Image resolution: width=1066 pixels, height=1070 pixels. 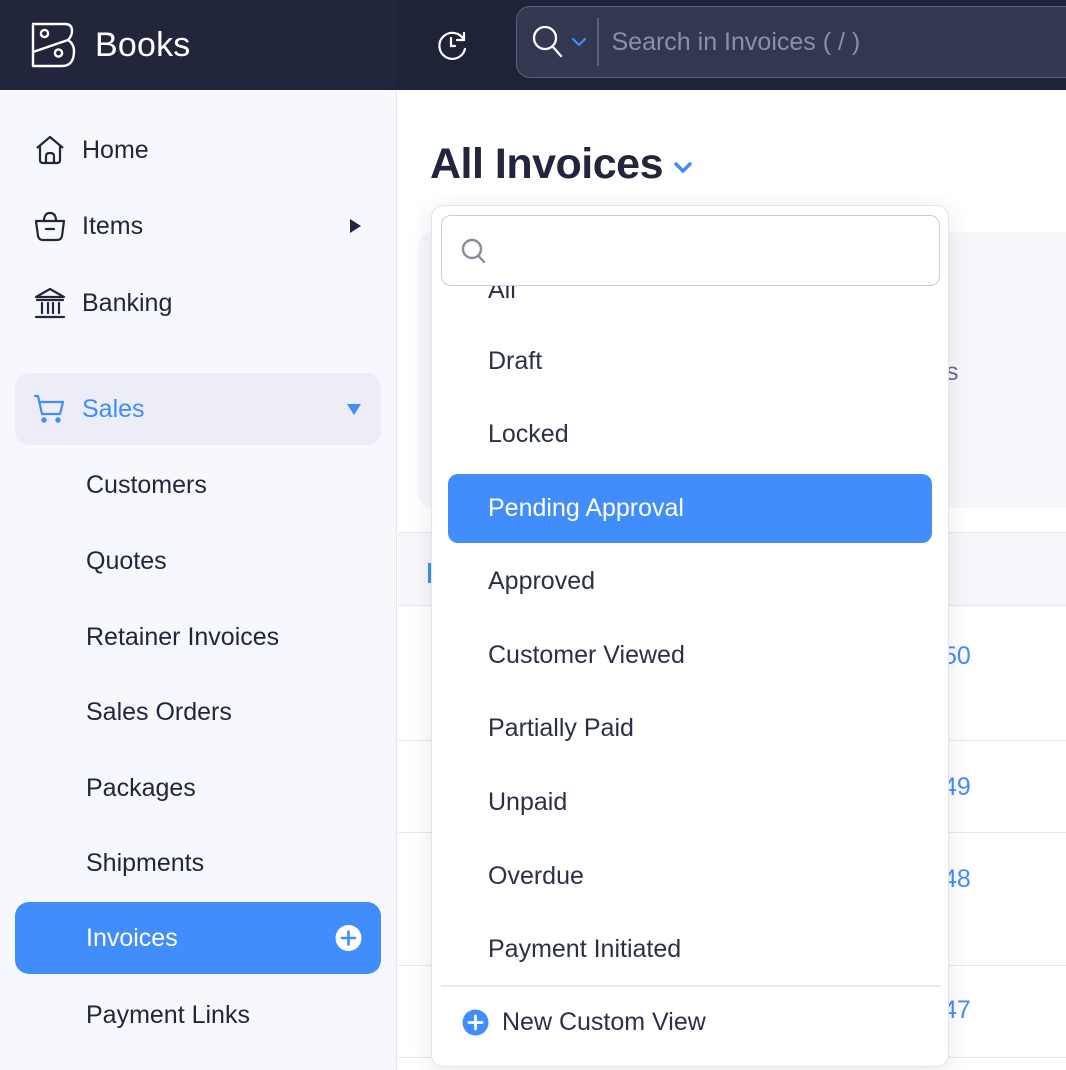 I want to click on recent-activity-icon, so click(x=452, y=45).